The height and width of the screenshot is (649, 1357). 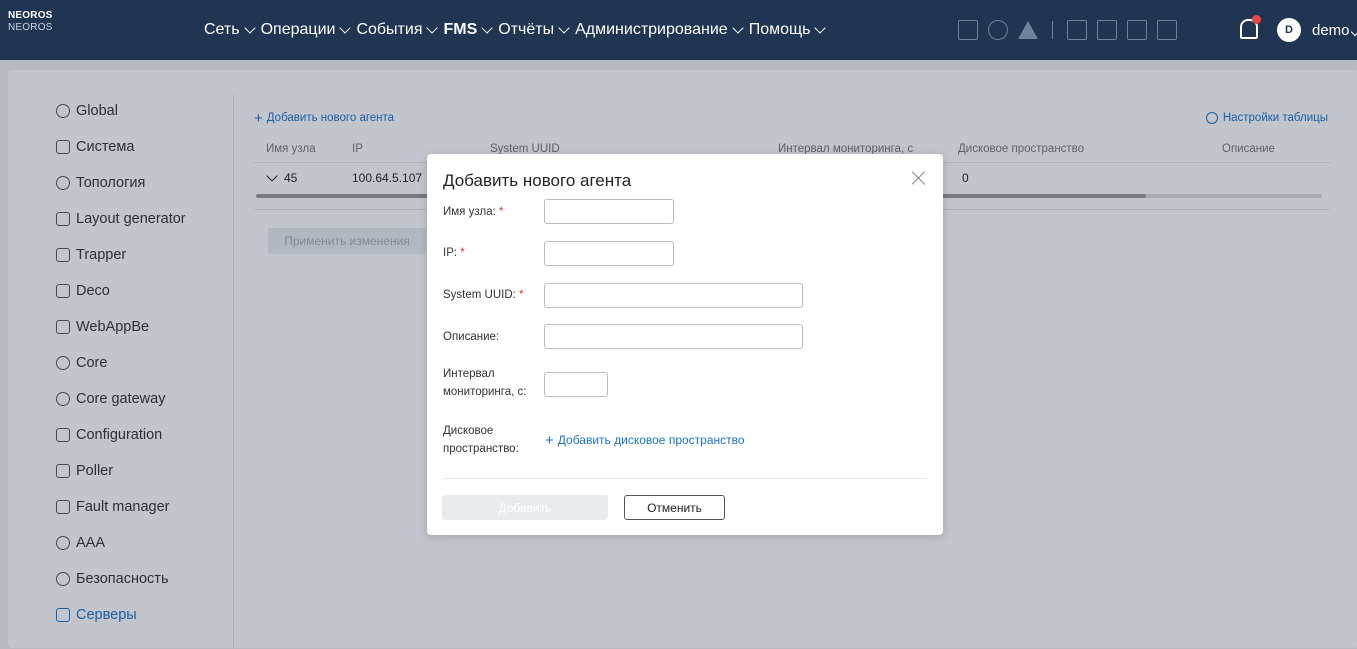 I want to click on description-input, so click(x=673, y=336).